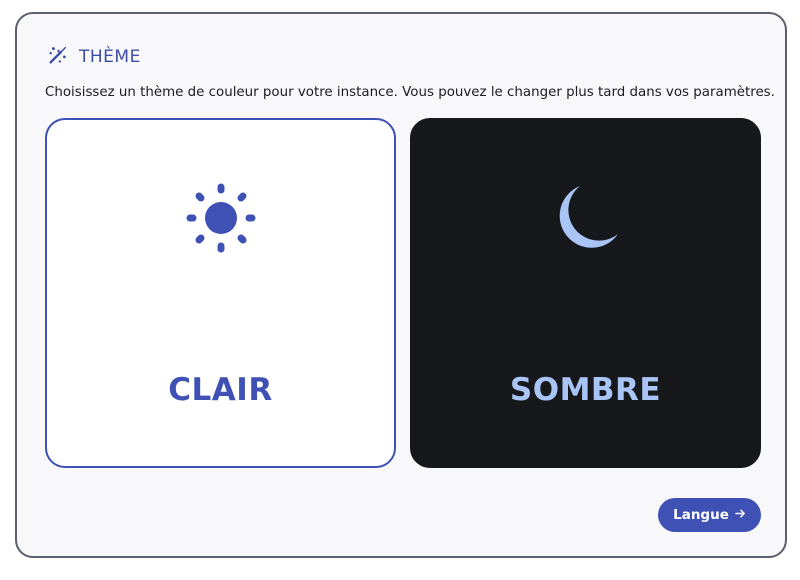 This screenshot has height=580, width=800. I want to click on theme-label-dark: SOMBRE, so click(585, 390).